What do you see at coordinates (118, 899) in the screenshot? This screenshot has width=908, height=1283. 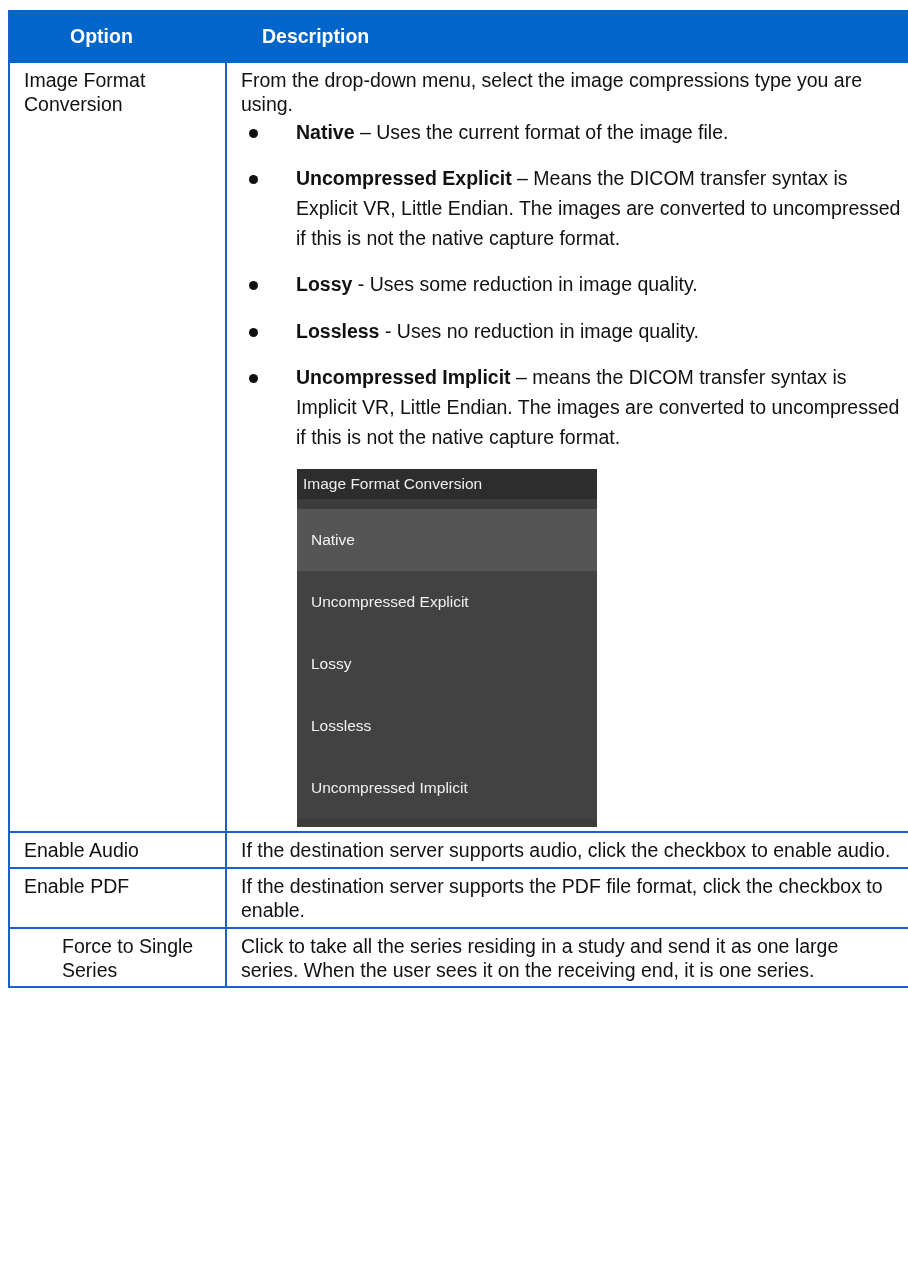 I see `option-cell: Enable PDF` at bounding box center [118, 899].